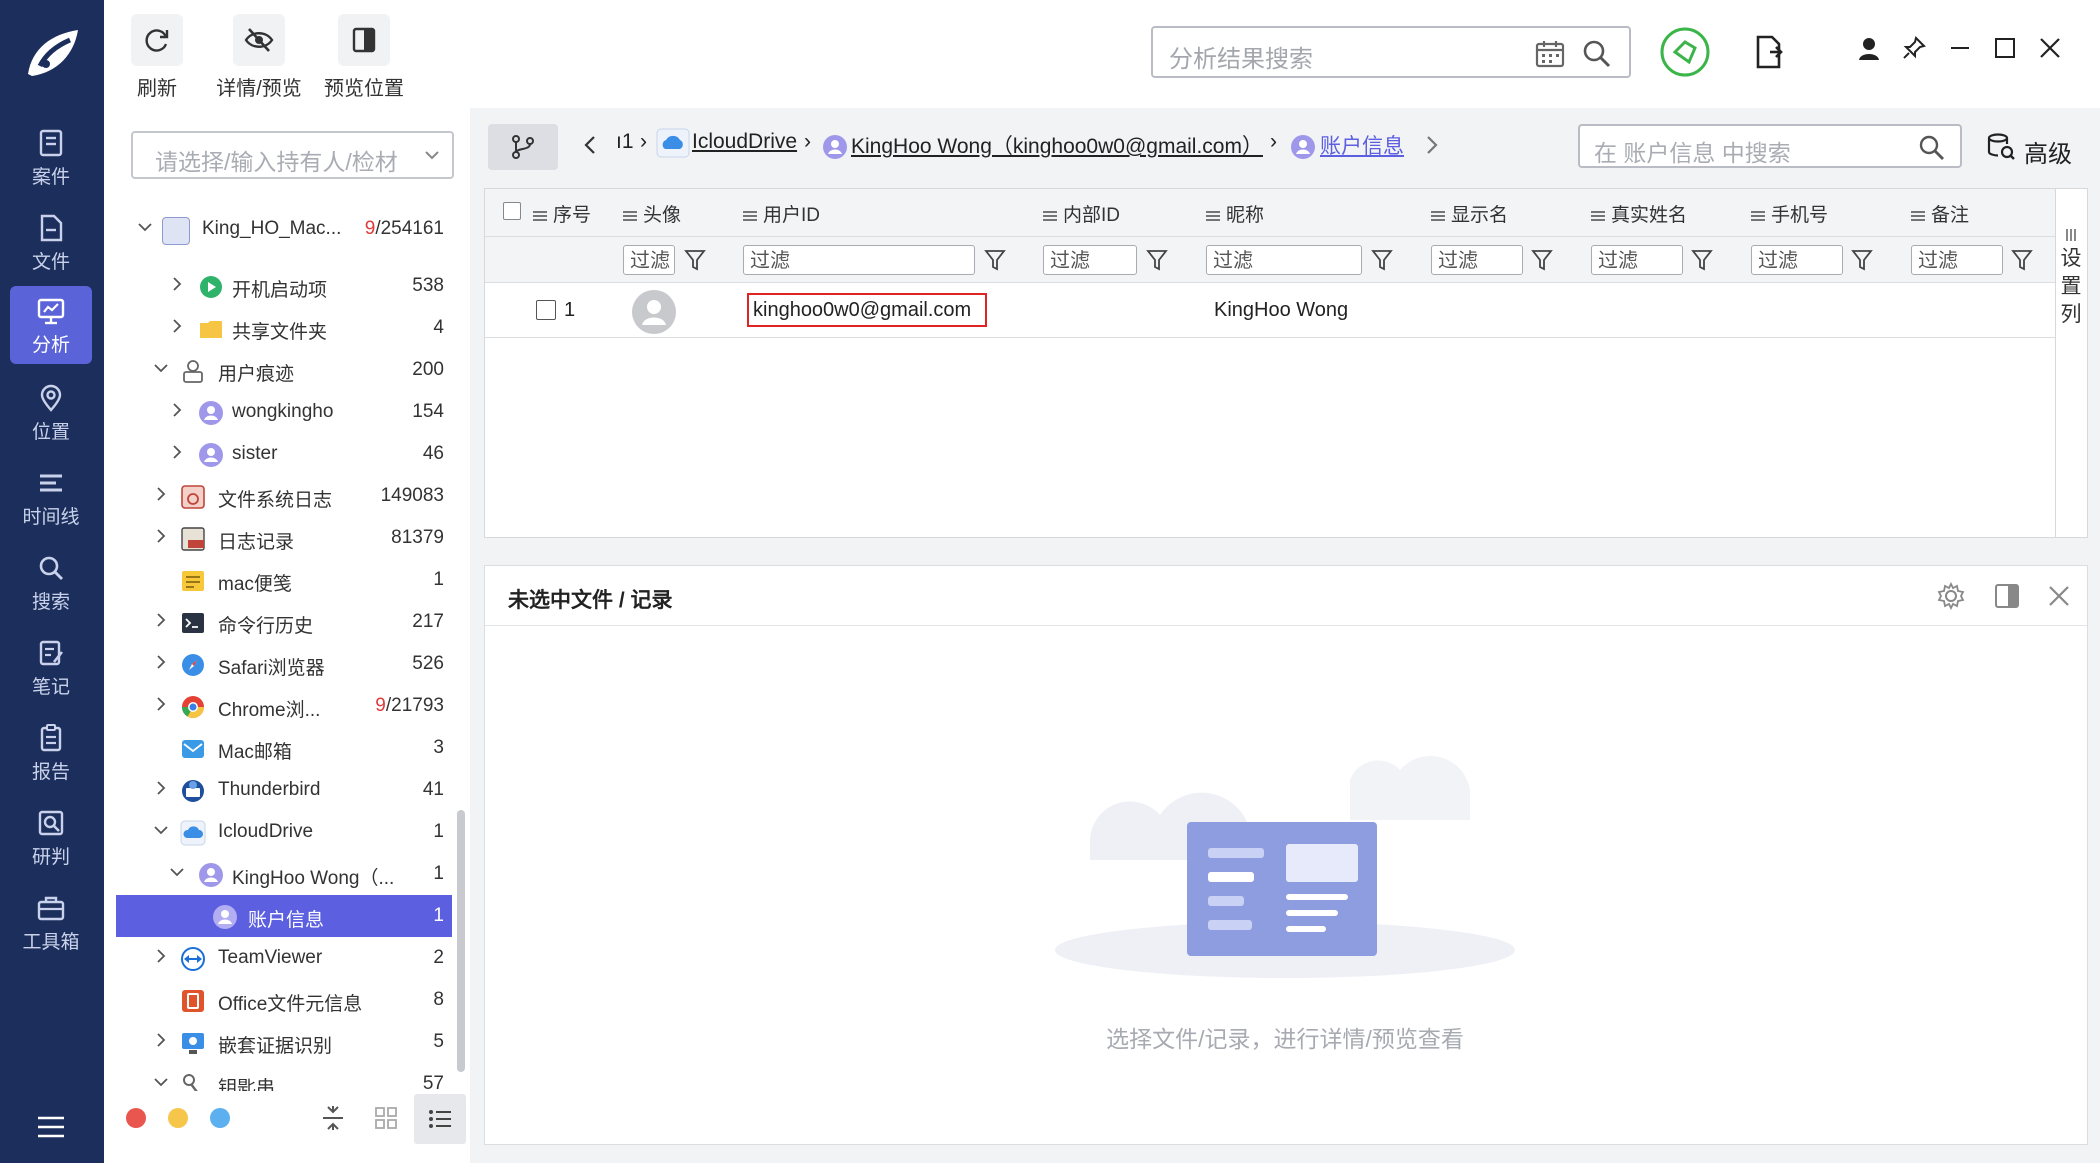 This screenshot has width=2100, height=1163. What do you see at coordinates (1391, 52) in the screenshot?
I see `analysis-search-input: 分析结果搜索` at bounding box center [1391, 52].